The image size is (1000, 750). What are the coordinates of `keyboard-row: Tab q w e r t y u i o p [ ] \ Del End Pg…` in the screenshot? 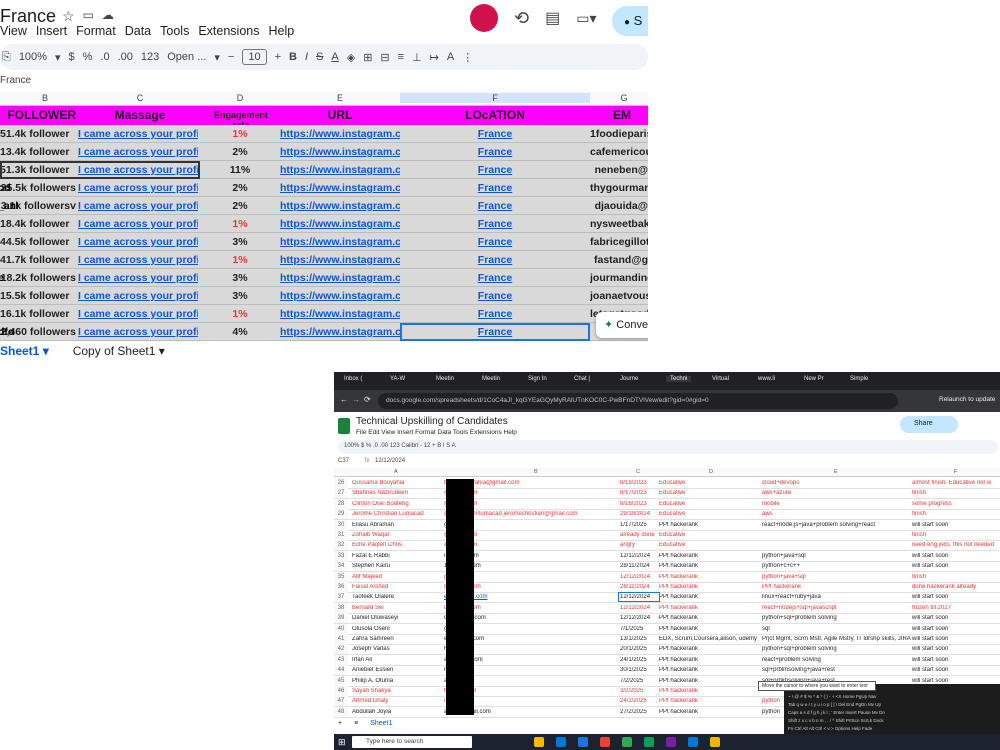 It's located at (834, 704).